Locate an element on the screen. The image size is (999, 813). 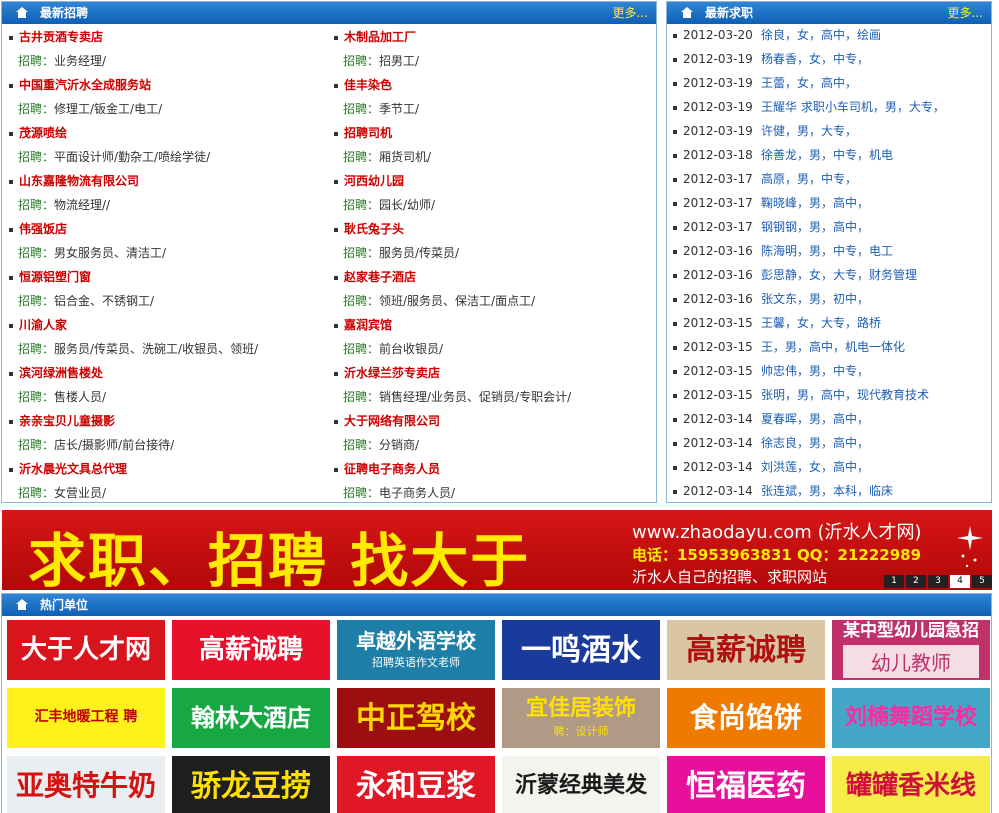
job-company-link: 沂水晨光文具总代理 is located at coordinates (68, 468).